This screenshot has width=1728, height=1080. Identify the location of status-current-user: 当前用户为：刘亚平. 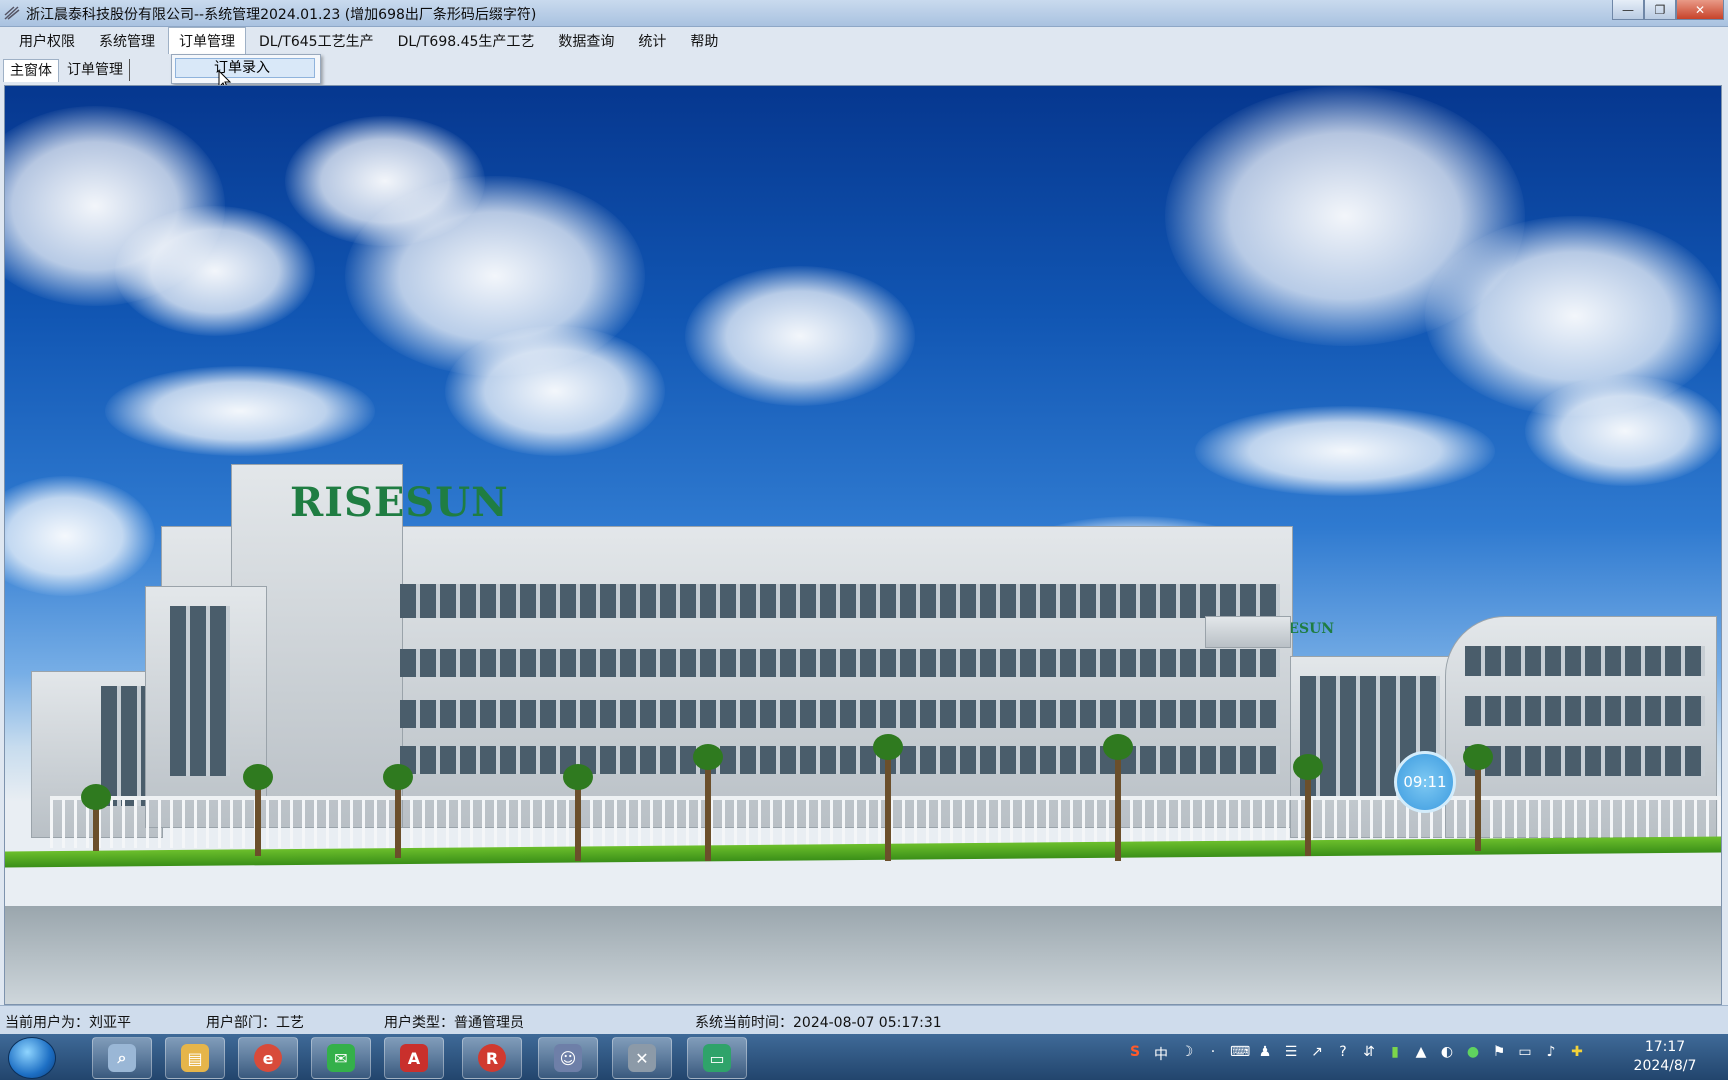
(68, 1023).